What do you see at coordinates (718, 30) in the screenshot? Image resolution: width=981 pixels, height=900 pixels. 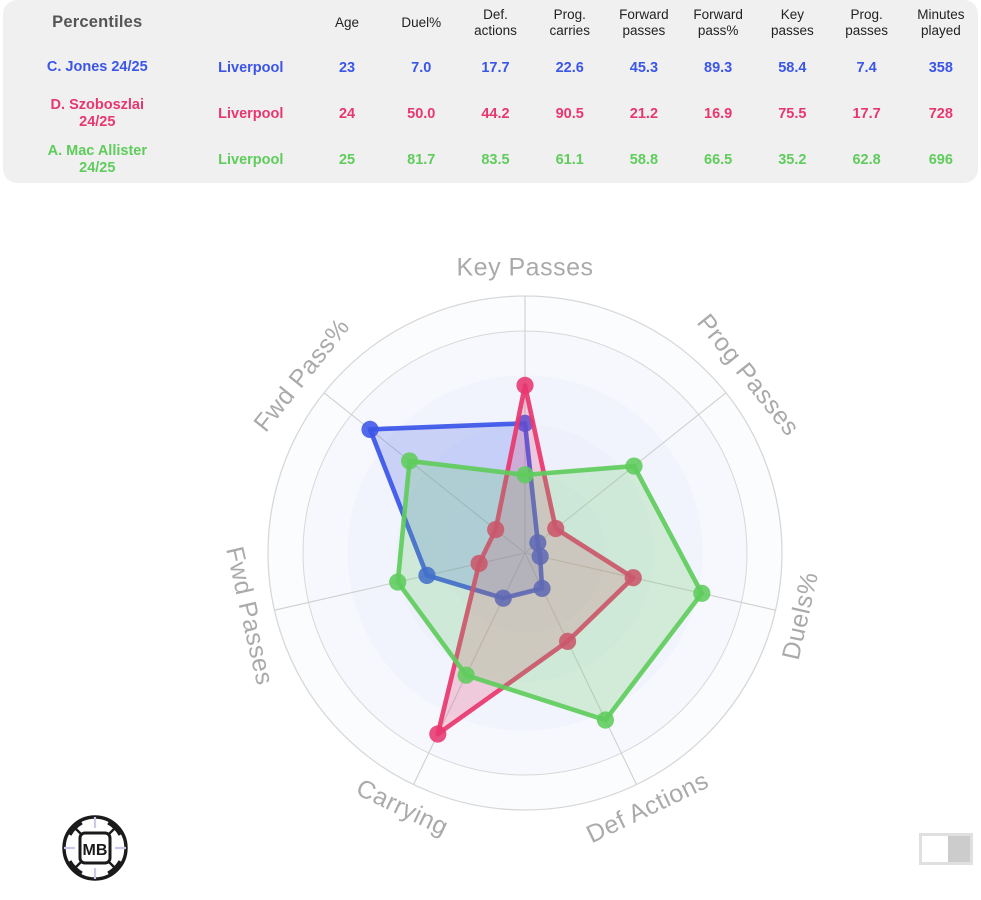 I see `column-header-forward-pass-pct-line2: pass%` at bounding box center [718, 30].